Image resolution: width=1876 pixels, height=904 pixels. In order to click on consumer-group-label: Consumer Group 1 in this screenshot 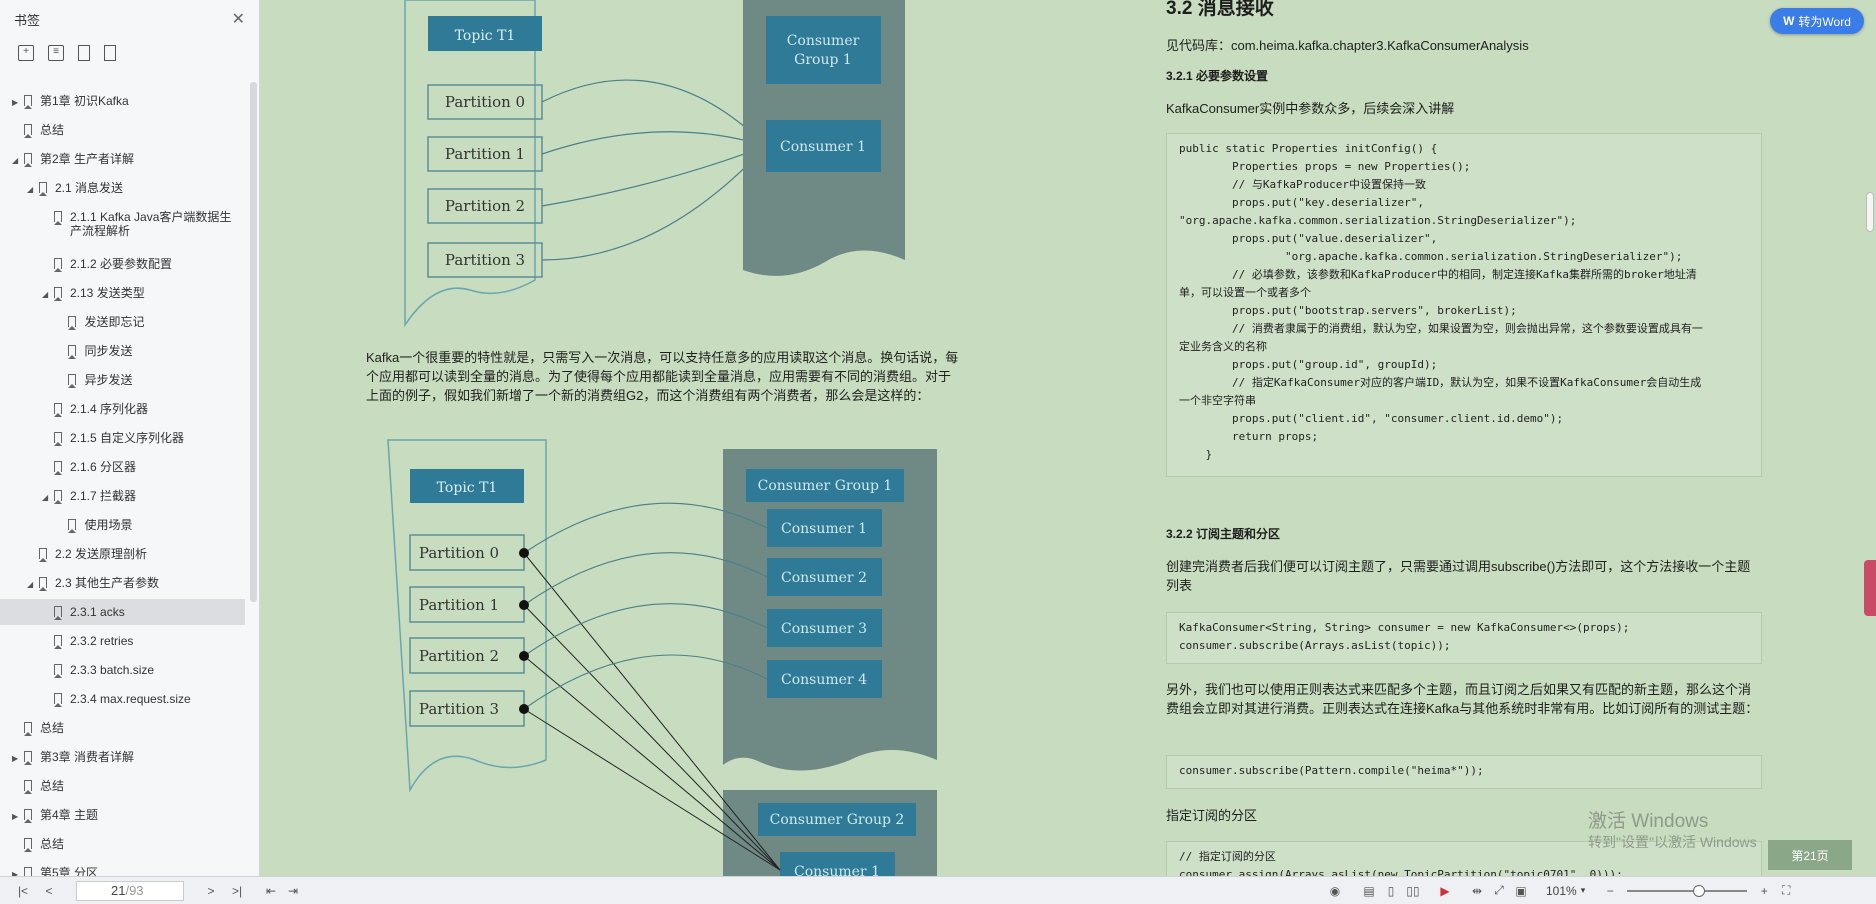, I will do `click(825, 486)`.